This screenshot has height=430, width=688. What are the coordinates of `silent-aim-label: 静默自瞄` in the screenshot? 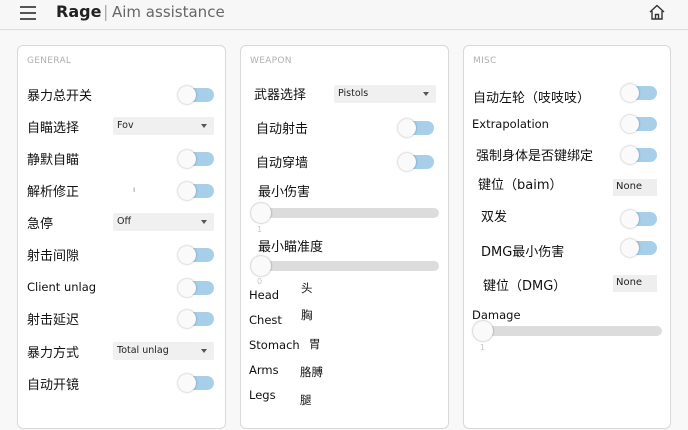 It's located at (53, 160).